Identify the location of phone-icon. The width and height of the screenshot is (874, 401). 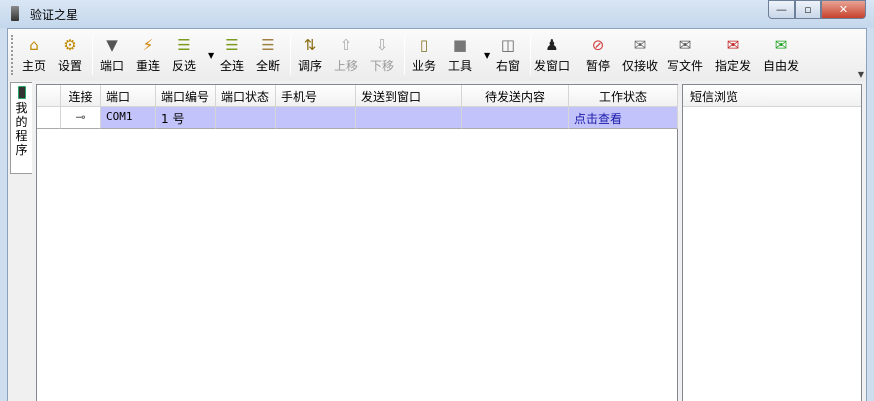
(21, 92).